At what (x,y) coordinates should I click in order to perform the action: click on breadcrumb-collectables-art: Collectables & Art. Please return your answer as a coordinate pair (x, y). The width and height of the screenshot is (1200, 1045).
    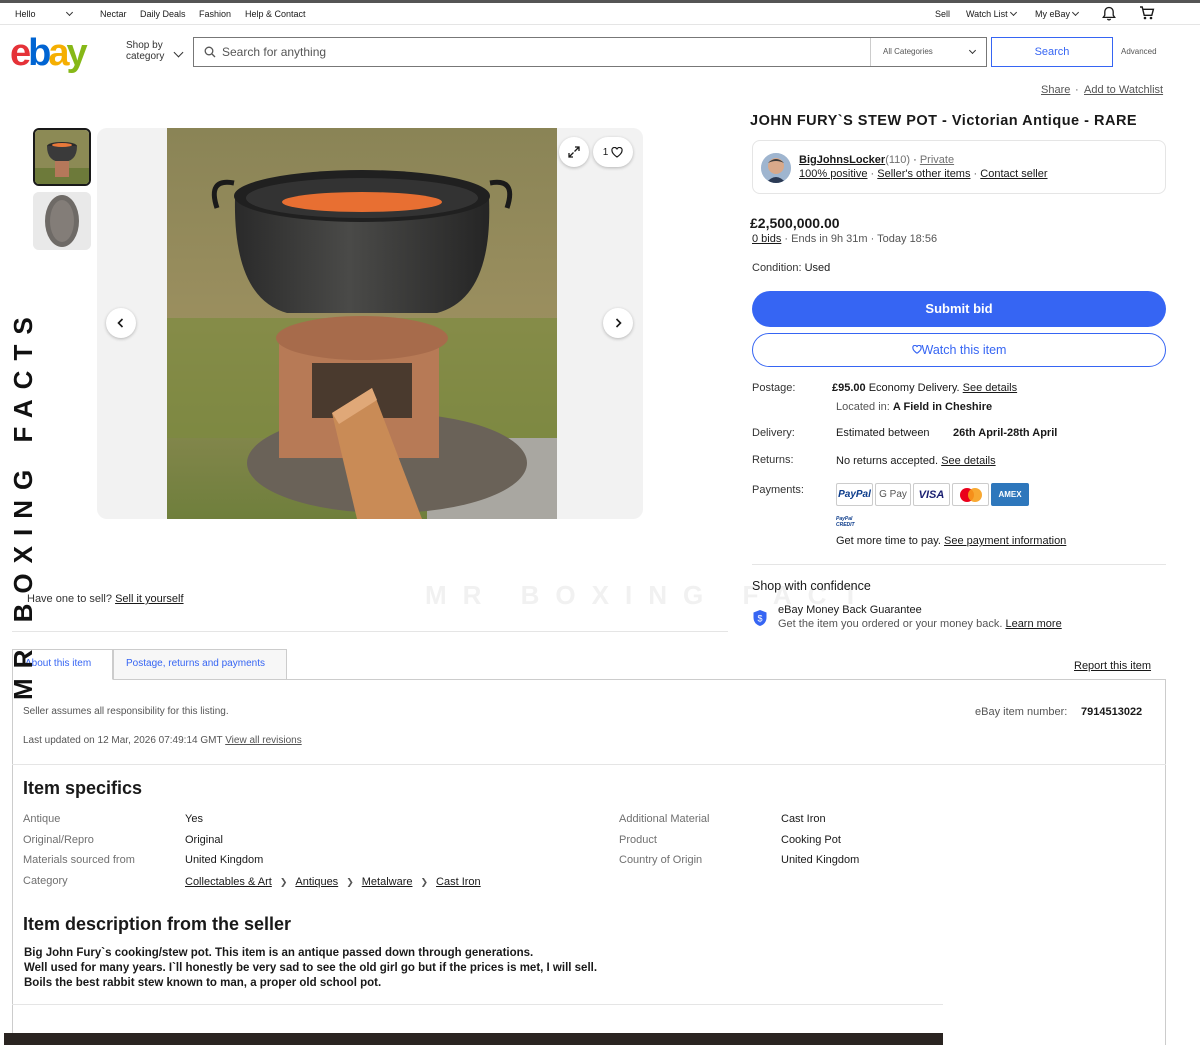
    Looking at the image, I should click on (228, 882).